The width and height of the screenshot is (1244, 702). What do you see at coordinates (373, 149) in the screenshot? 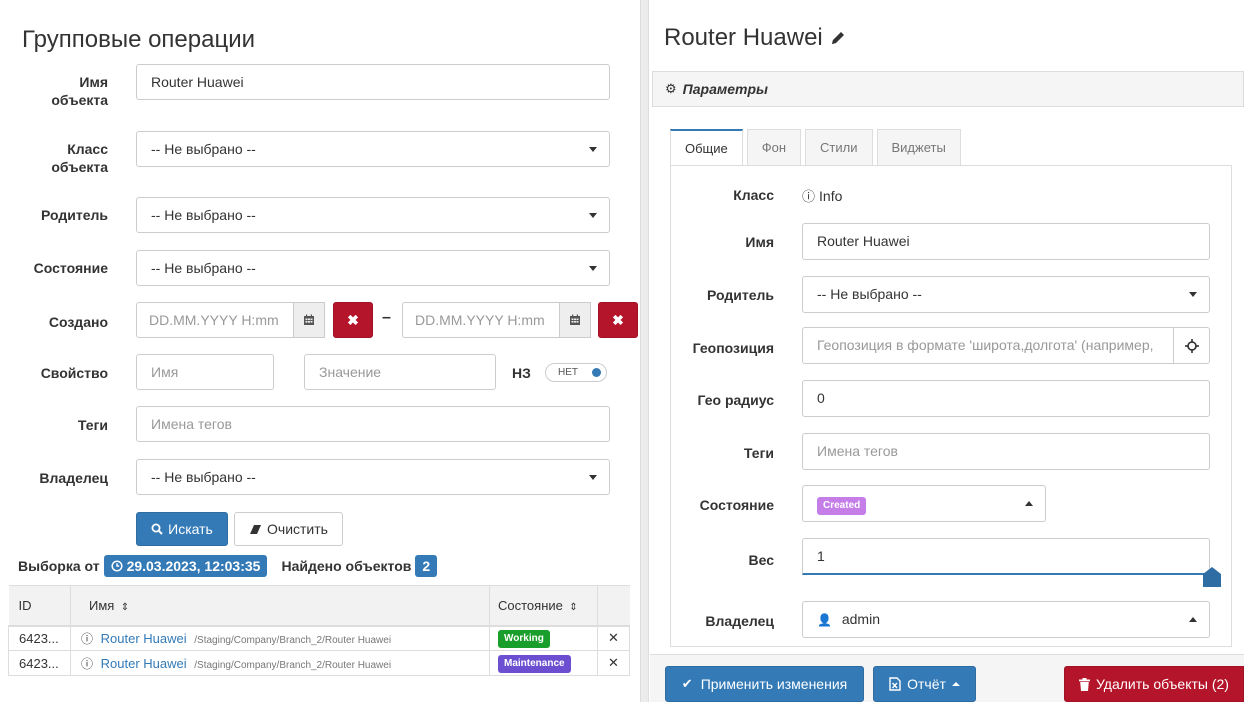
I see `object-class-select: -- Не выбрано --` at bounding box center [373, 149].